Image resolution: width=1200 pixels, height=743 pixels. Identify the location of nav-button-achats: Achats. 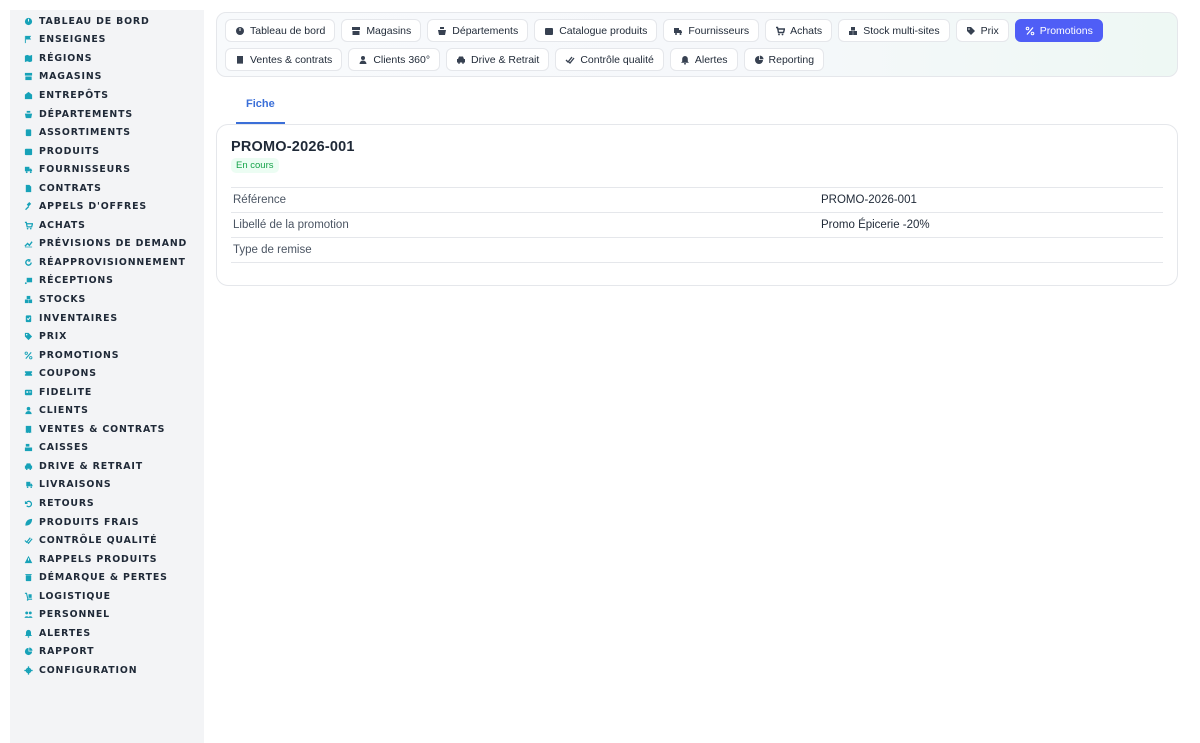
(799, 30).